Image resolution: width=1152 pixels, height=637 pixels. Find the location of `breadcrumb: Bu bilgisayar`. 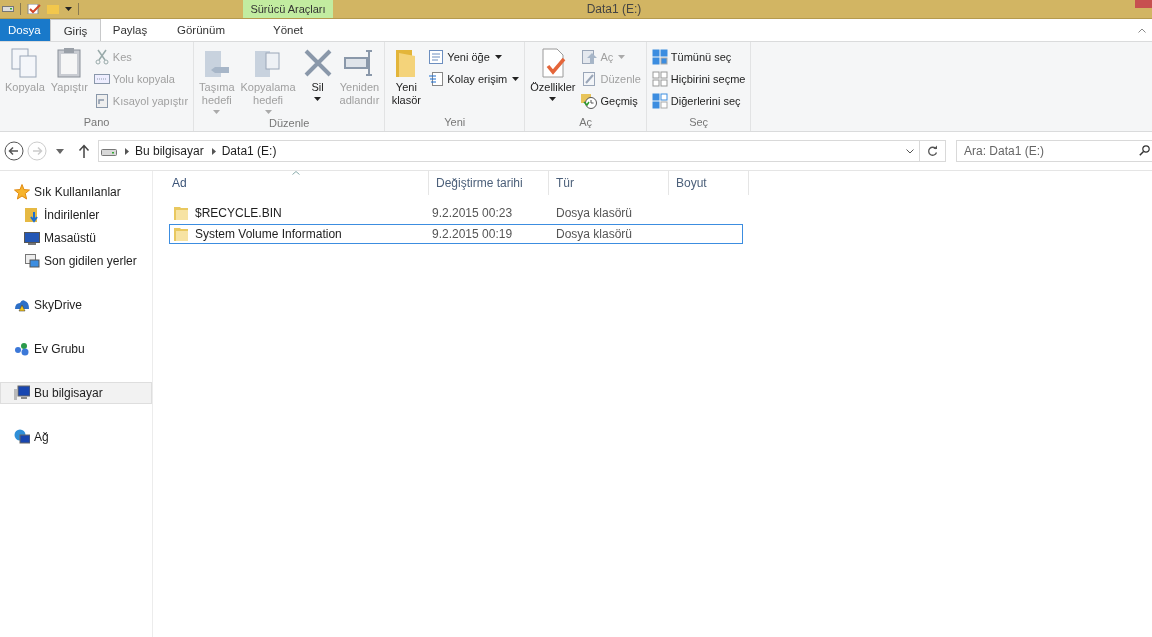

breadcrumb: Bu bilgisayar is located at coordinates (169, 151).